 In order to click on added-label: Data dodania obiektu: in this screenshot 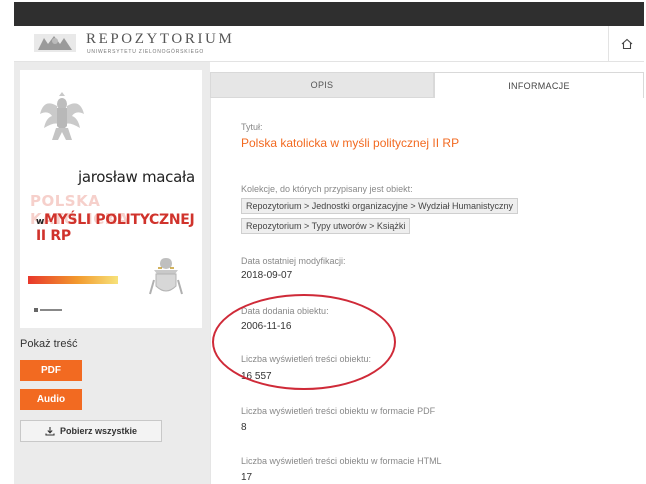, I will do `click(285, 311)`.